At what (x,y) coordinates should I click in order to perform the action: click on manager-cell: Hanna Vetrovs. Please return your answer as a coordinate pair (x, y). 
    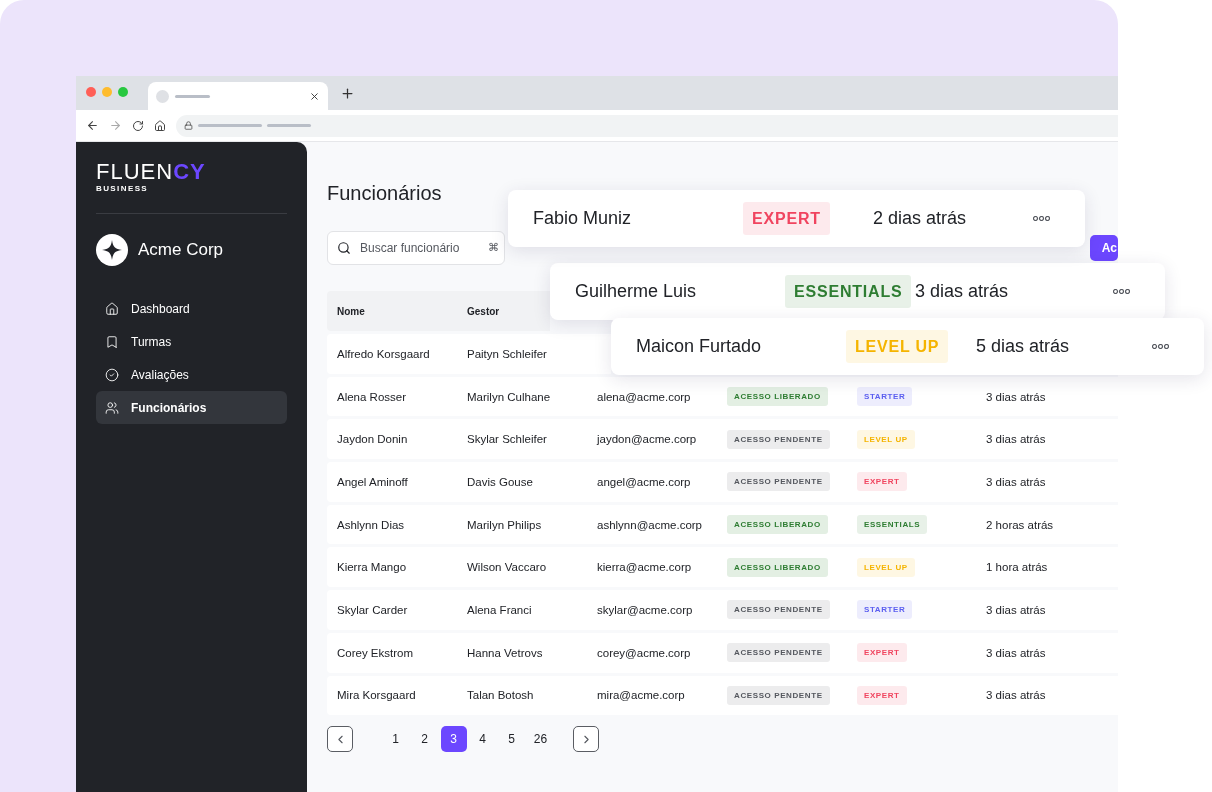
    Looking at the image, I should click on (505, 652).